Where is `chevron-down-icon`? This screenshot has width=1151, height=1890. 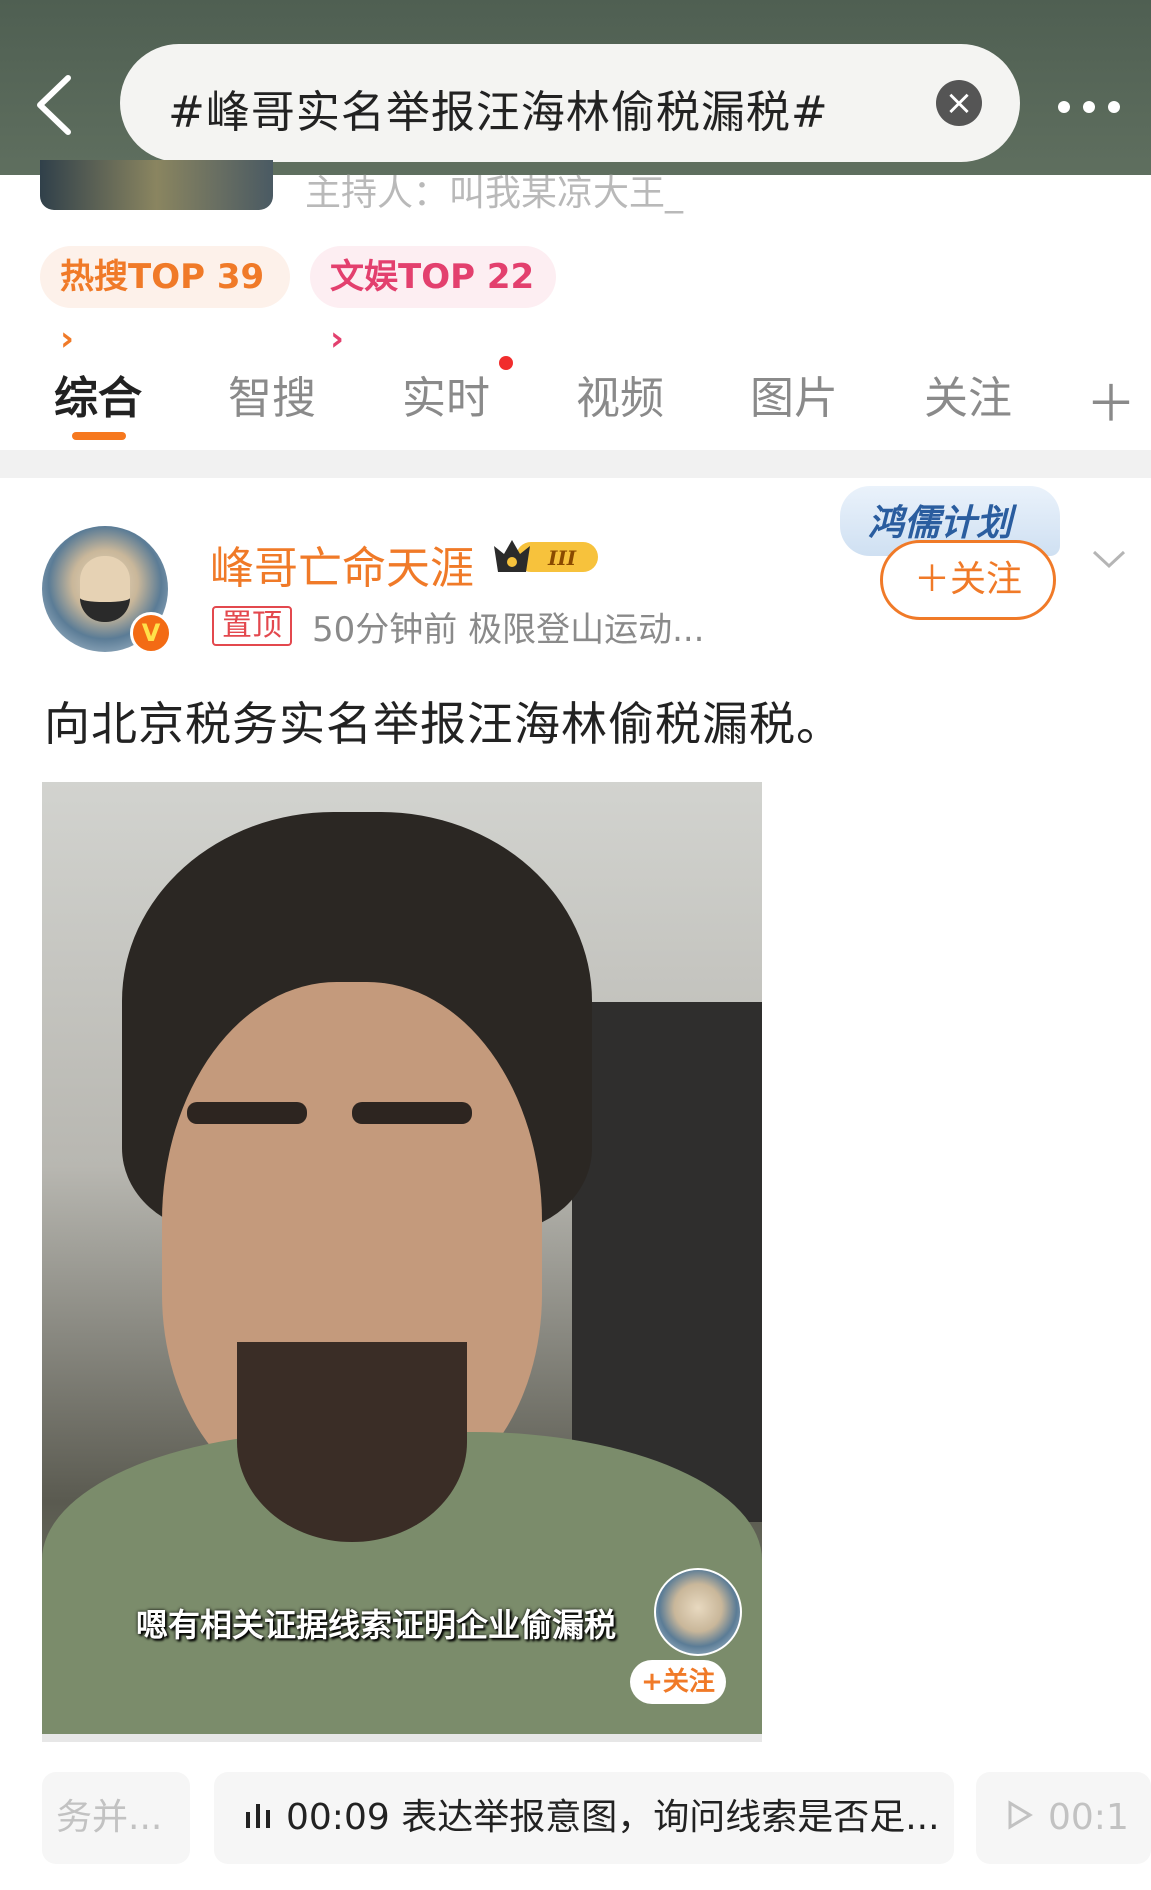
chevron-down-icon is located at coordinates (1109, 559).